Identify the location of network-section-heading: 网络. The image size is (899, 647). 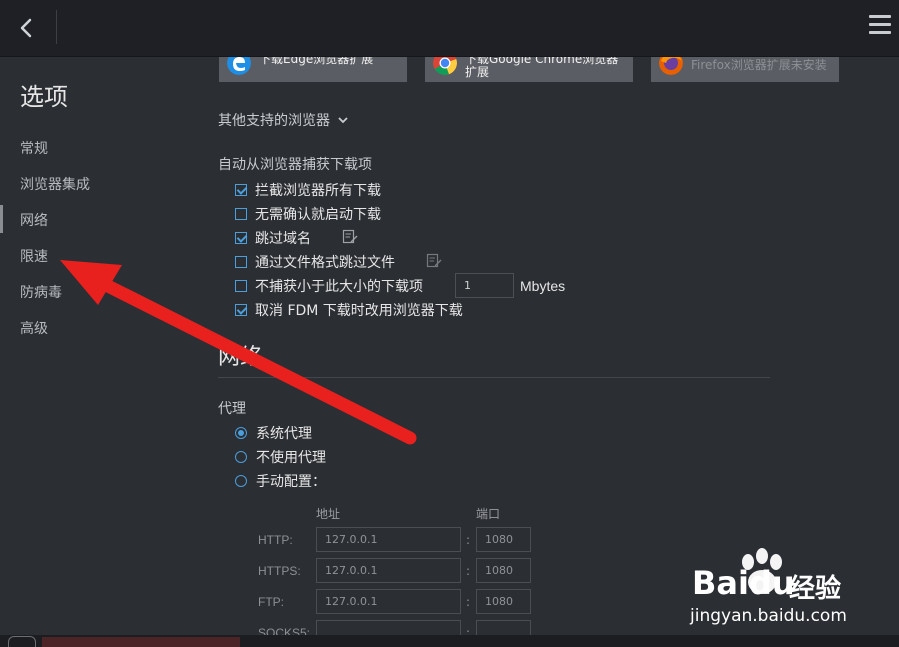
(240, 357).